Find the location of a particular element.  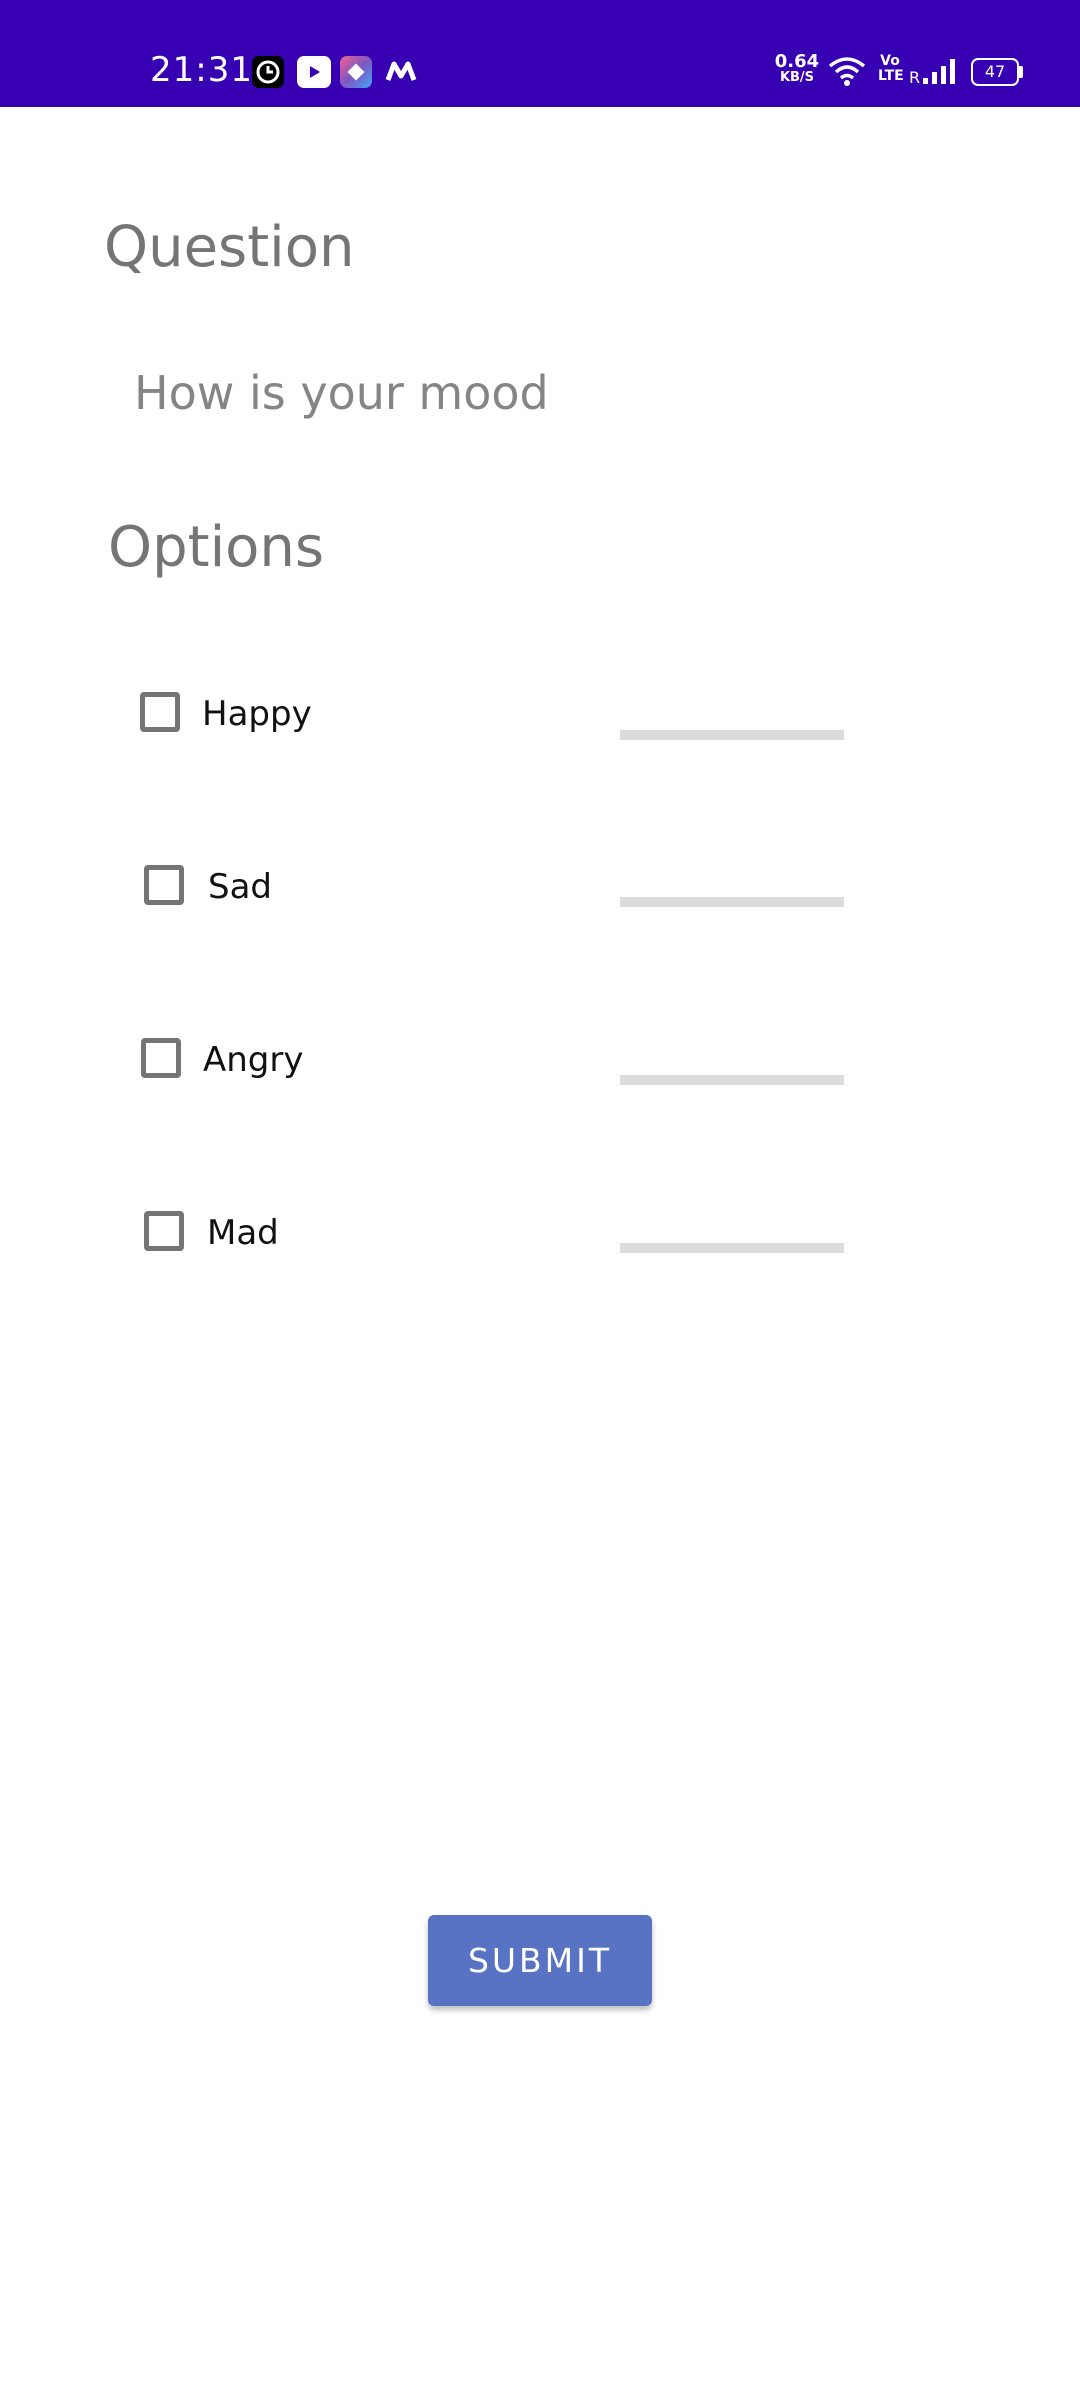

battery-tip is located at coordinates (1021, 72).